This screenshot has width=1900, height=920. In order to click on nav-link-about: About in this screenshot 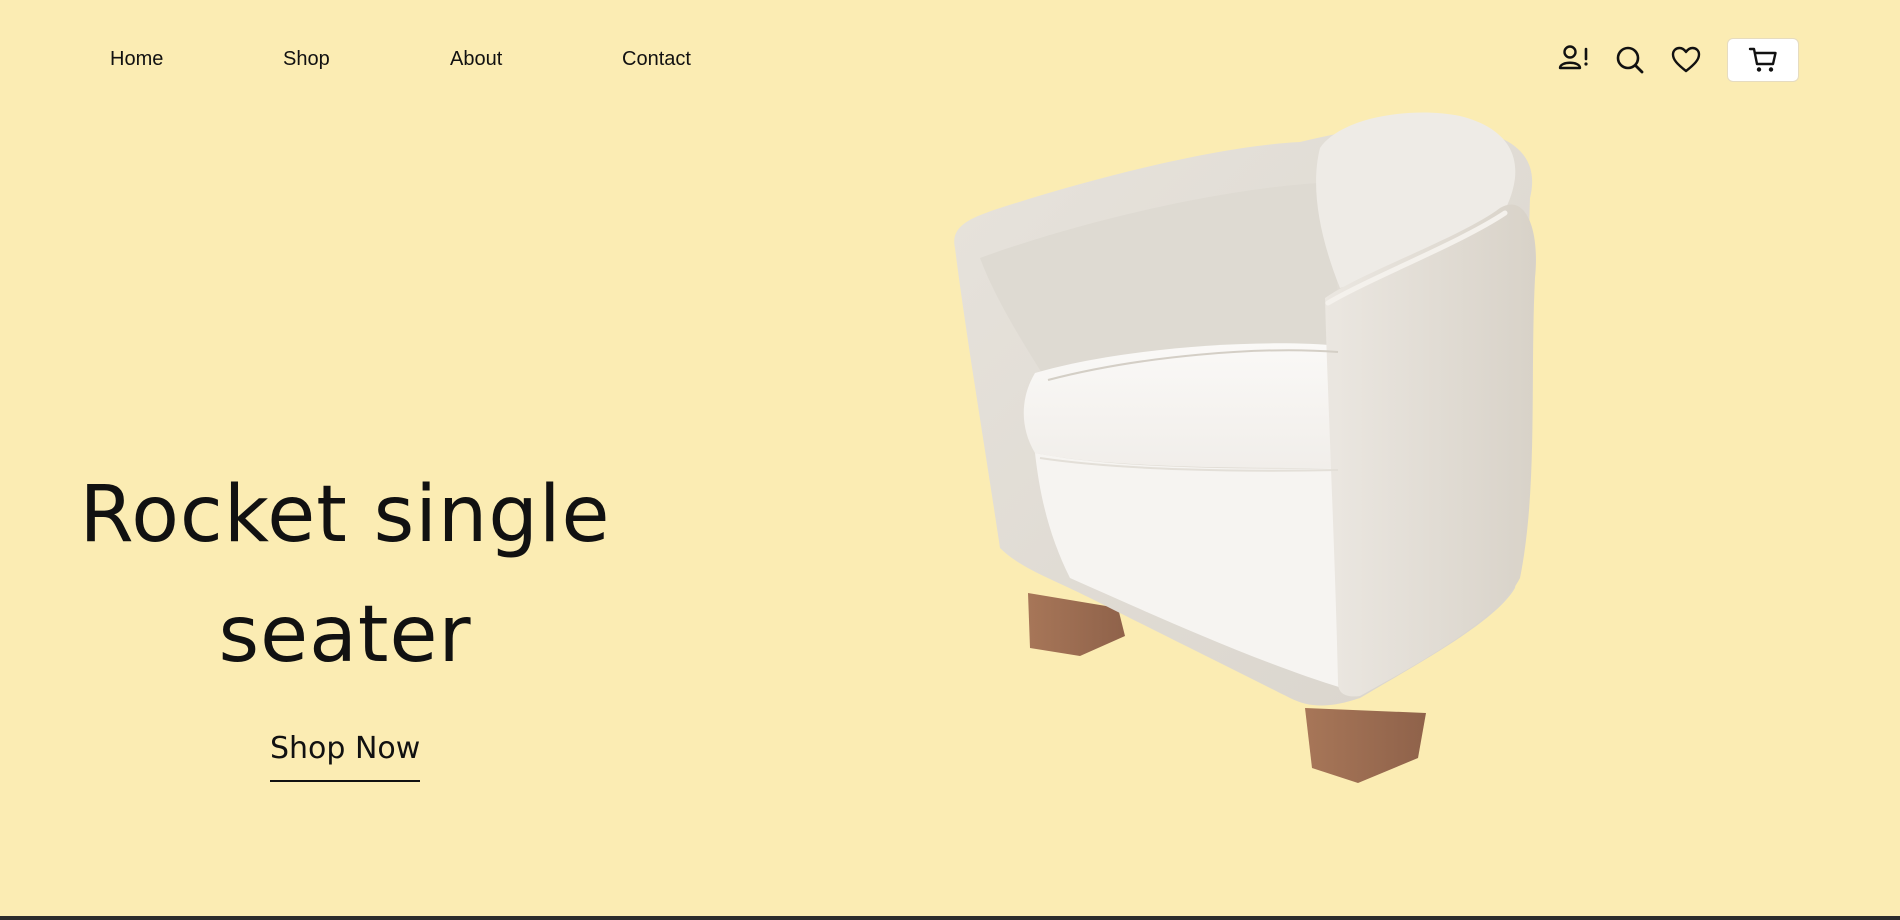, I will do `click(476, 59)`.